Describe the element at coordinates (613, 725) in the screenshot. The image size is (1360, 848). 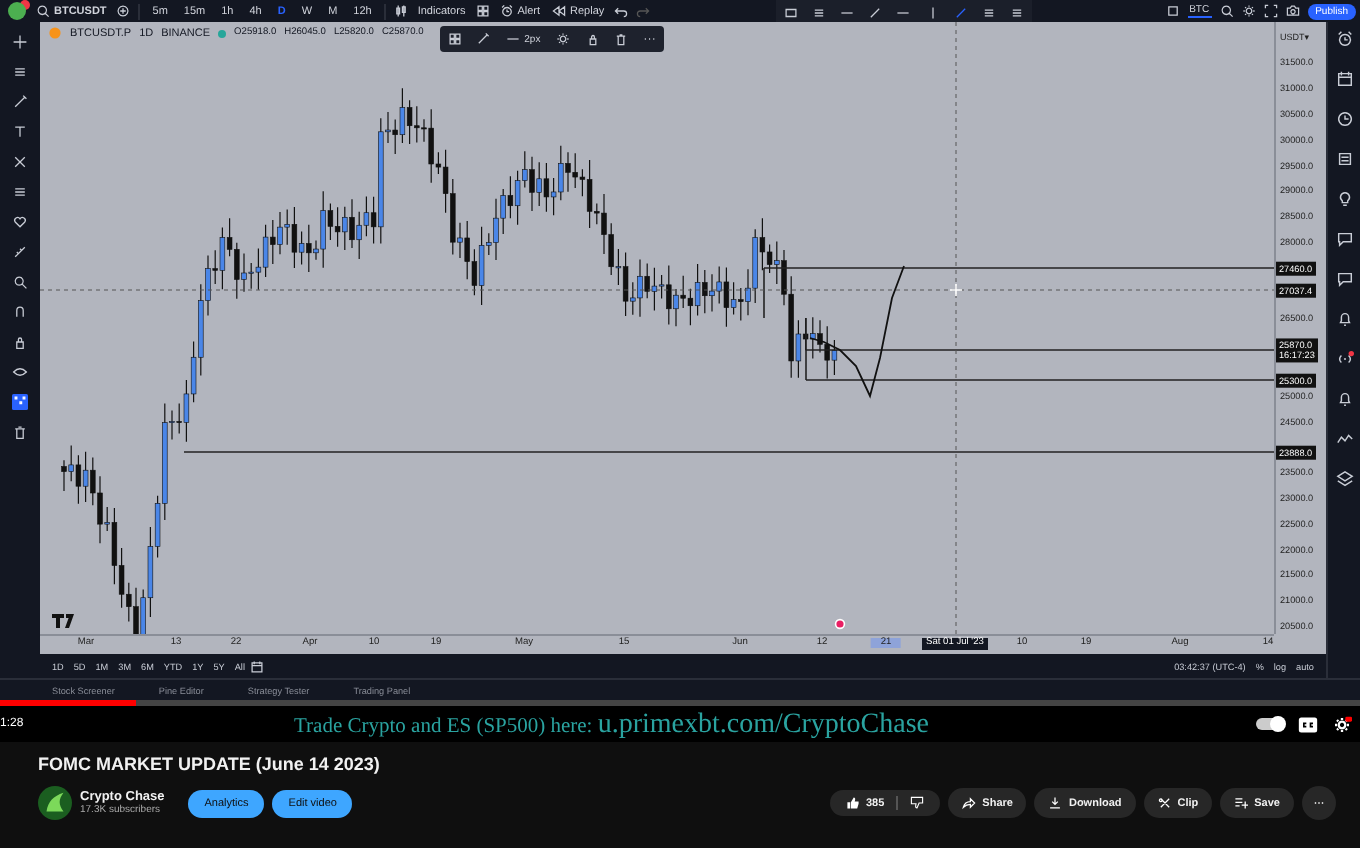
I see `caption-text: Trade Crypto and ES (SP500) here: u.primexbt.com/CryptoChase` at that location.